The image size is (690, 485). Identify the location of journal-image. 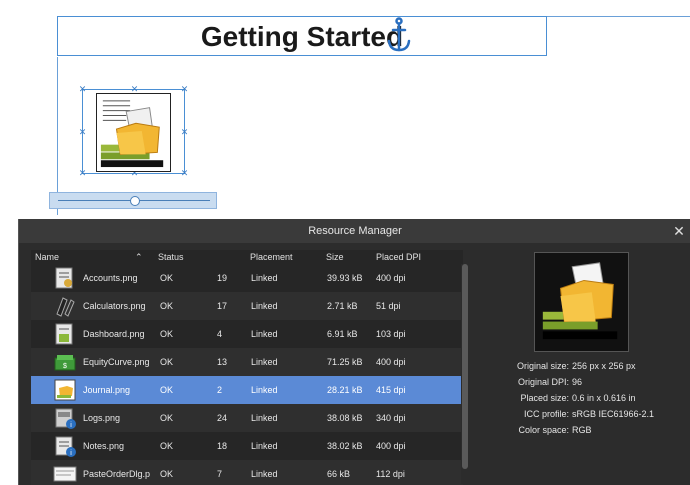
(133, 132).